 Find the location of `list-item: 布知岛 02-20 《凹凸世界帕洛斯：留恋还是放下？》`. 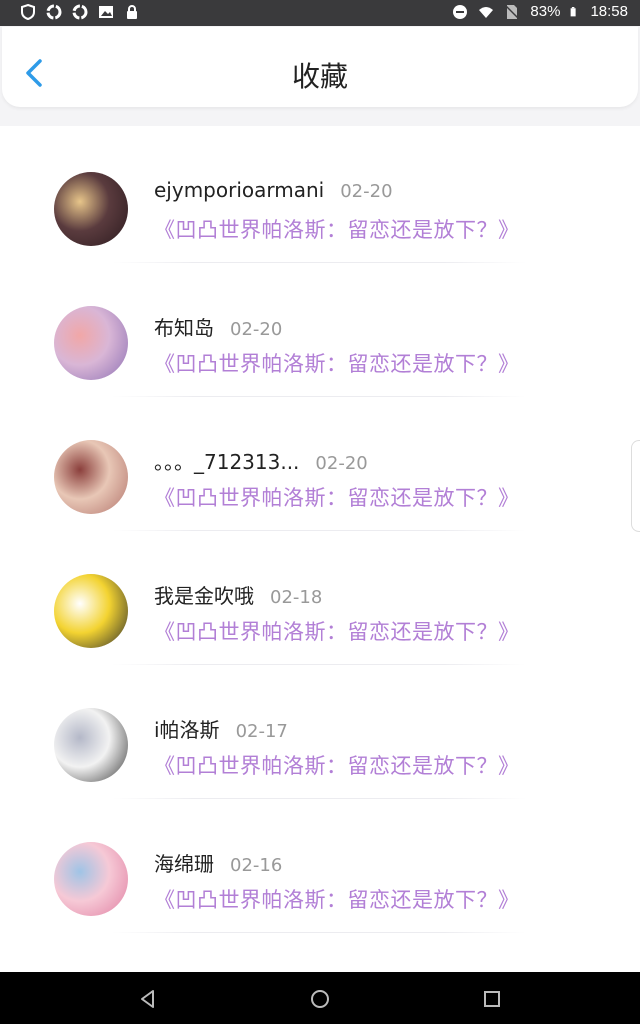

list-item: 布知岛 02-20 《凹凸世界帕洛斯：留恋还是放下？》 is located at coordinates (320, 327).